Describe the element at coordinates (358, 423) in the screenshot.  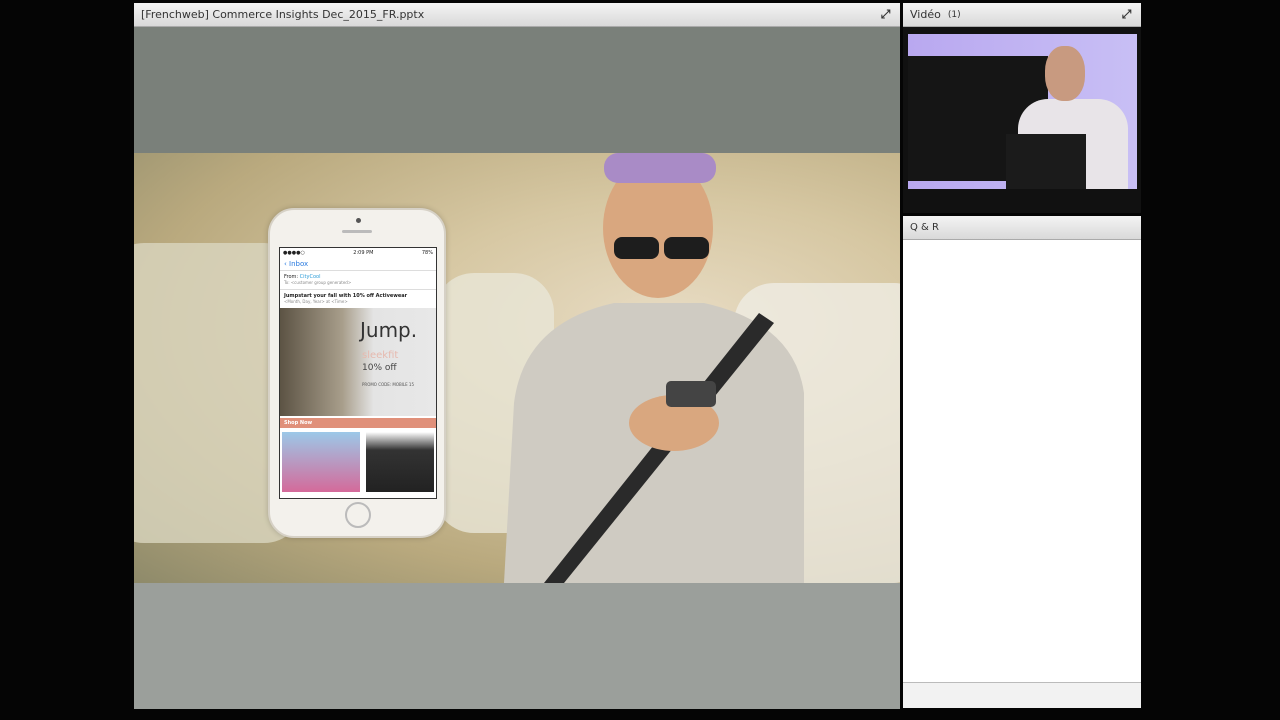
I see `shop-now-button: Shop Now` at that location.